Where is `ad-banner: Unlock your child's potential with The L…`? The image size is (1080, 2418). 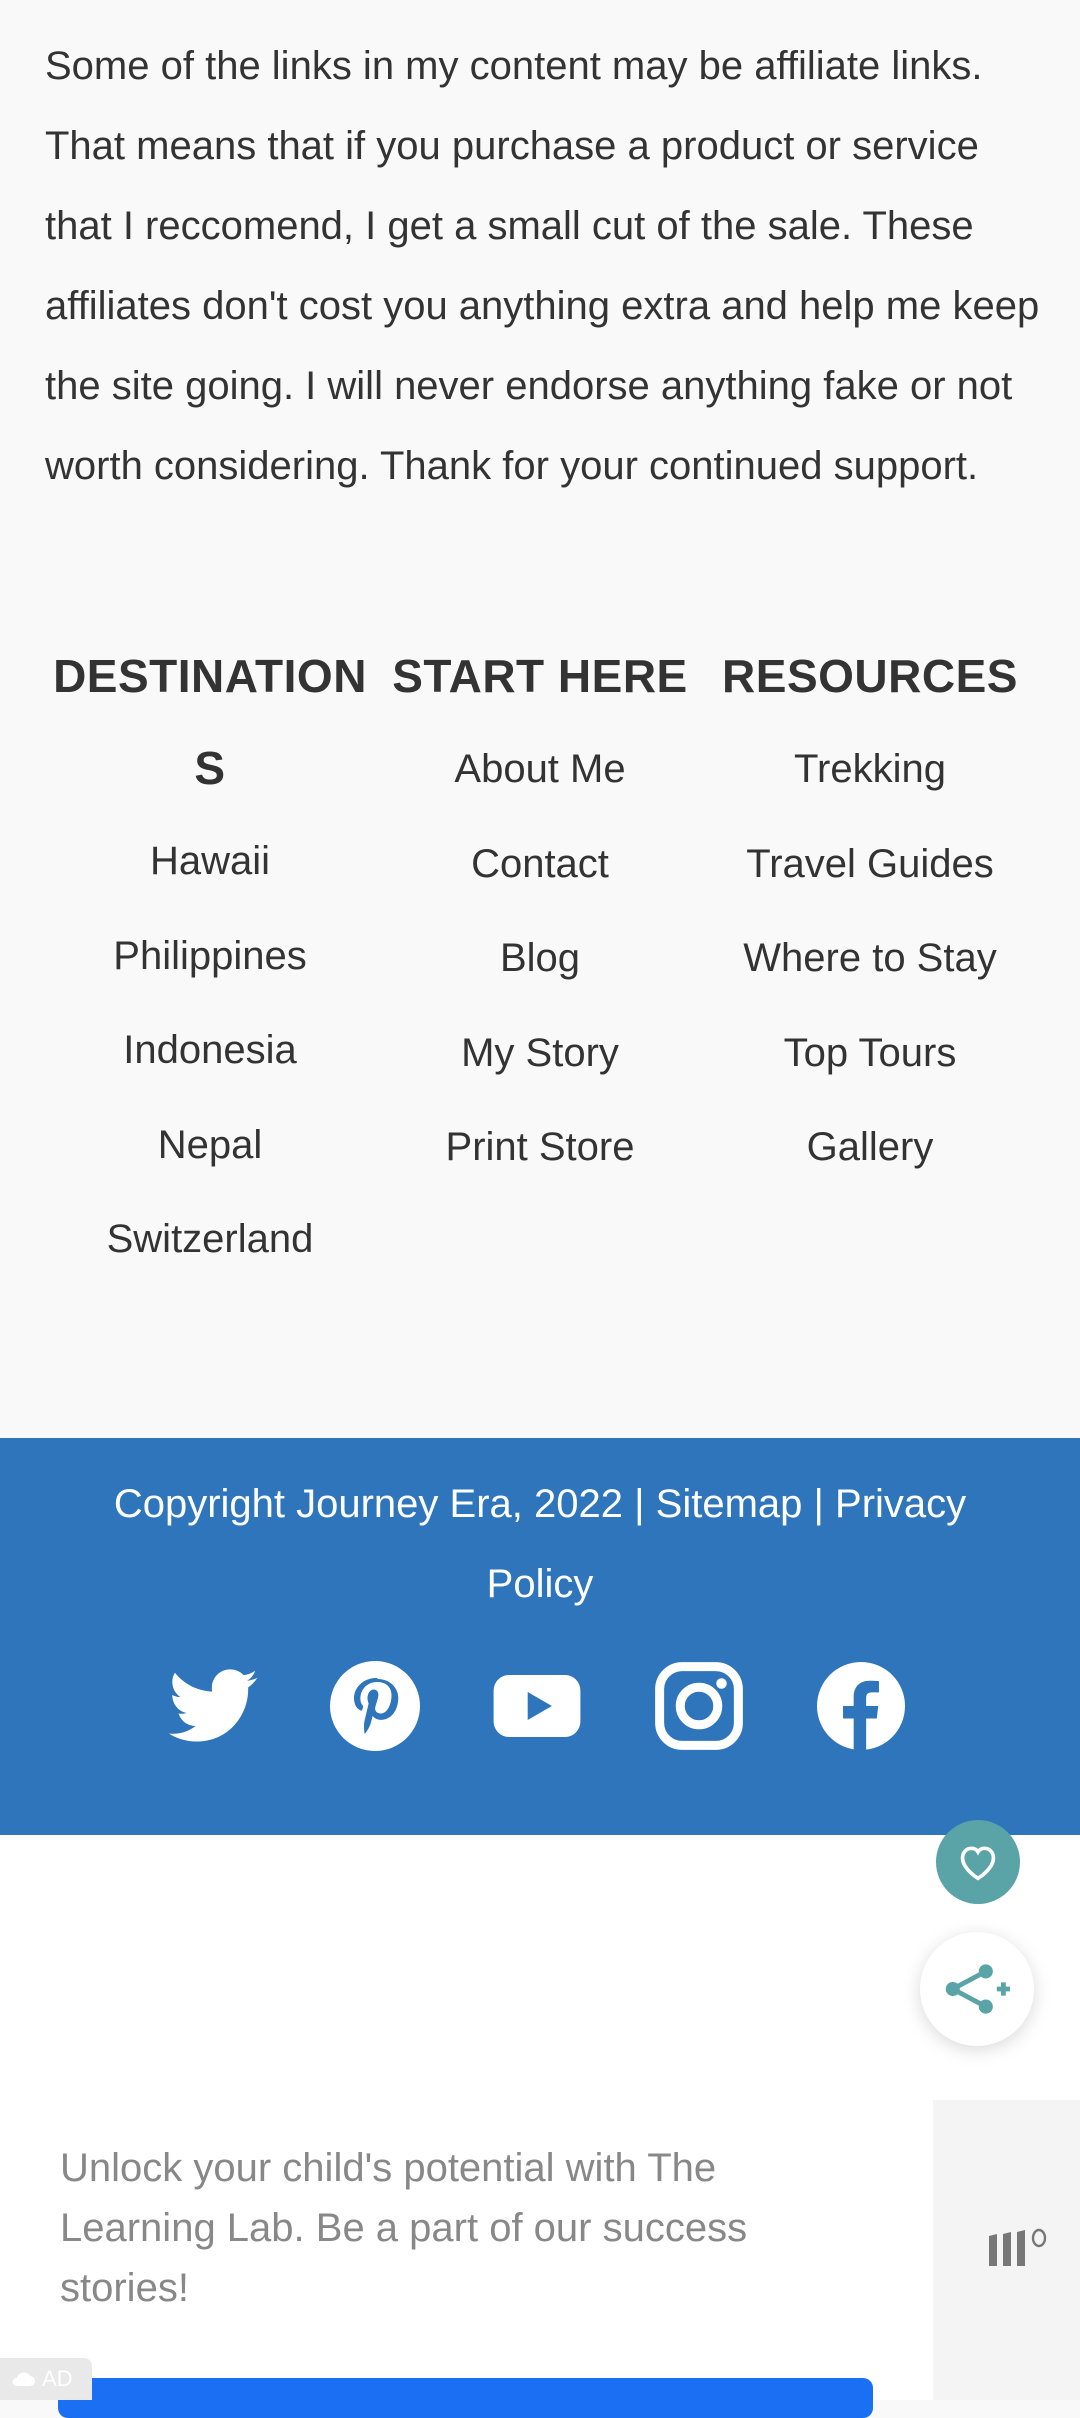 ad-banner: Unlock your child's potential with The L… is located at coordinates (540, 2259).